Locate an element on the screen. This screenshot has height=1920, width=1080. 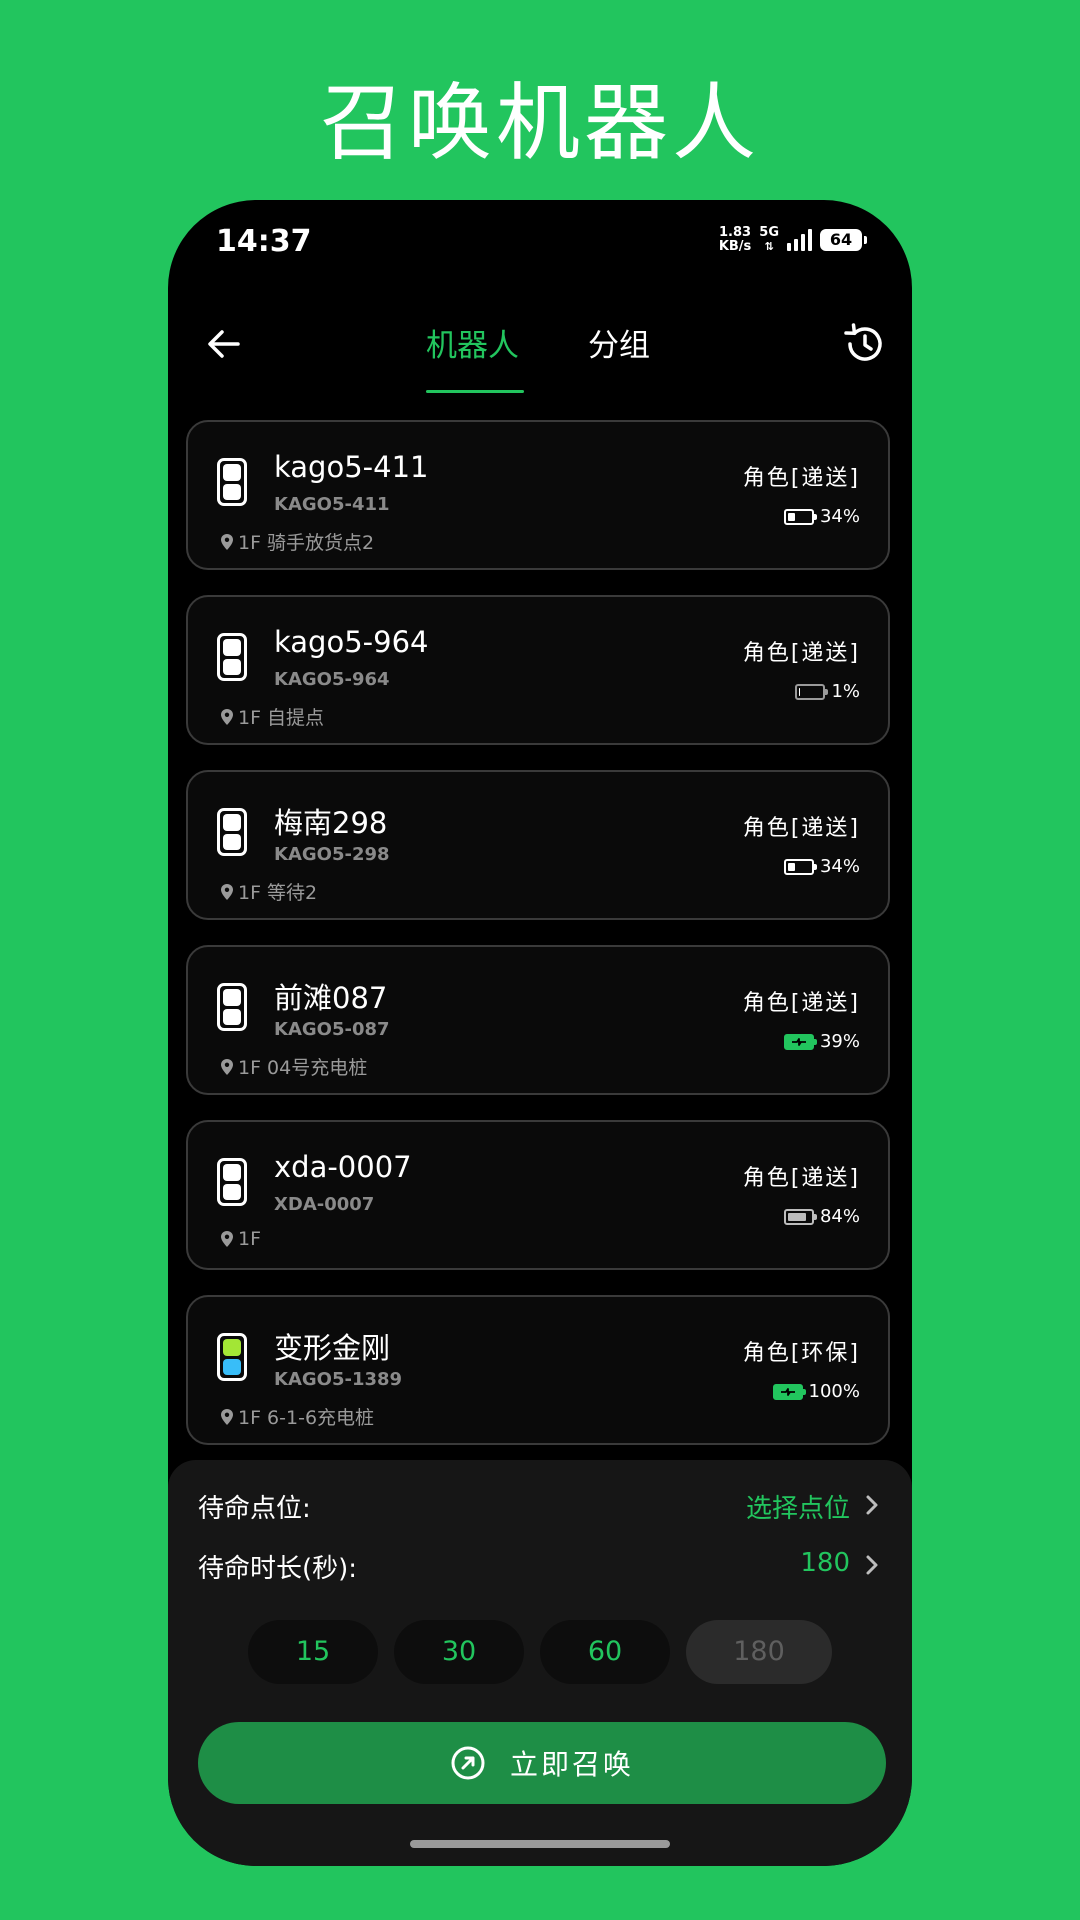
robot-name: 前滩087 is located at coordinates (331, 998).